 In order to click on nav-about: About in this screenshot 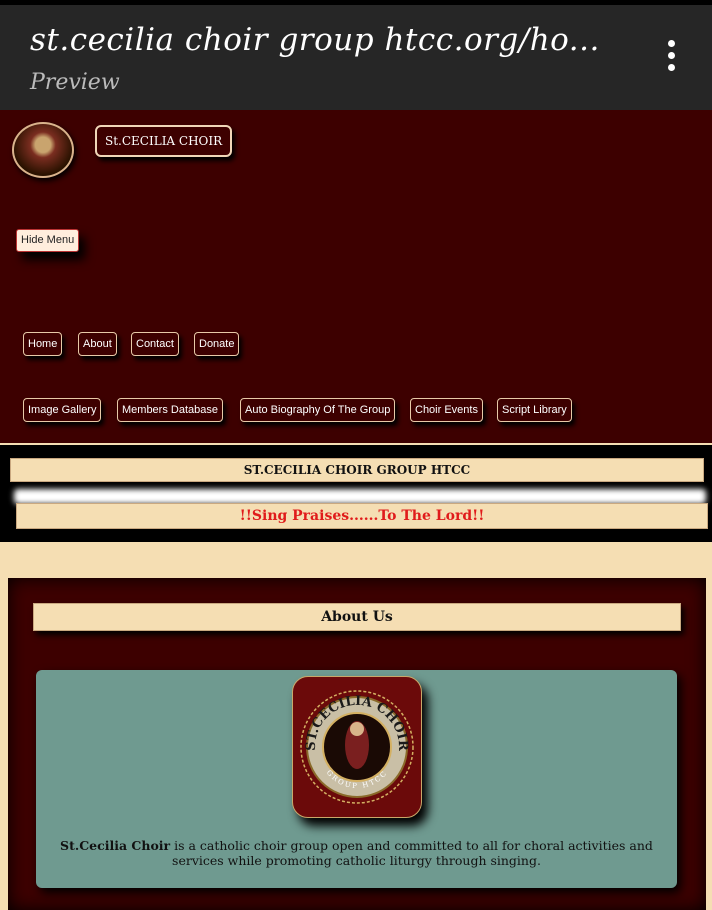, I will do `click(97, 344)`.